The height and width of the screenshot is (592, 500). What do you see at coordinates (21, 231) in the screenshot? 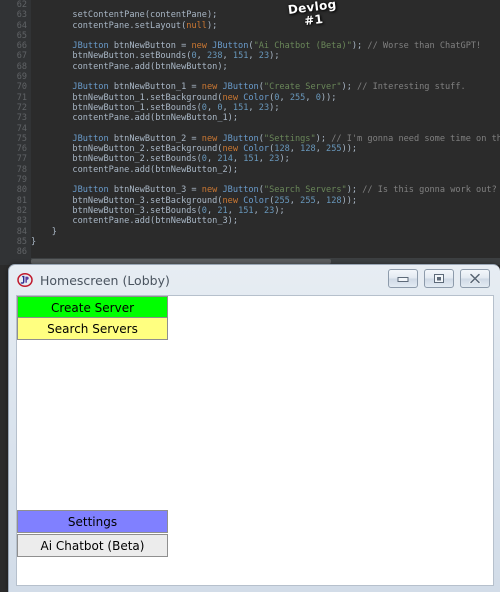
I see `line-number: 84` at bounding box center [21, 231].